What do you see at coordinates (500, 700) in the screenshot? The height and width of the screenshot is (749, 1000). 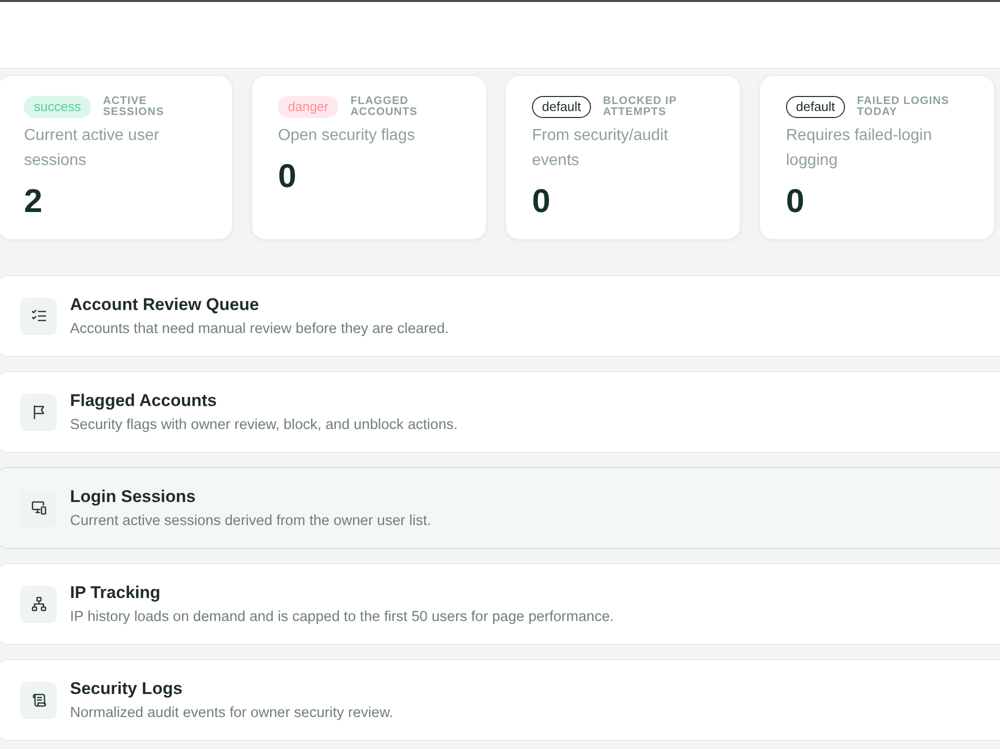 I see `section-card: Security Logs Normalized audit events for owner security review.` at bounding box center [500, 700].